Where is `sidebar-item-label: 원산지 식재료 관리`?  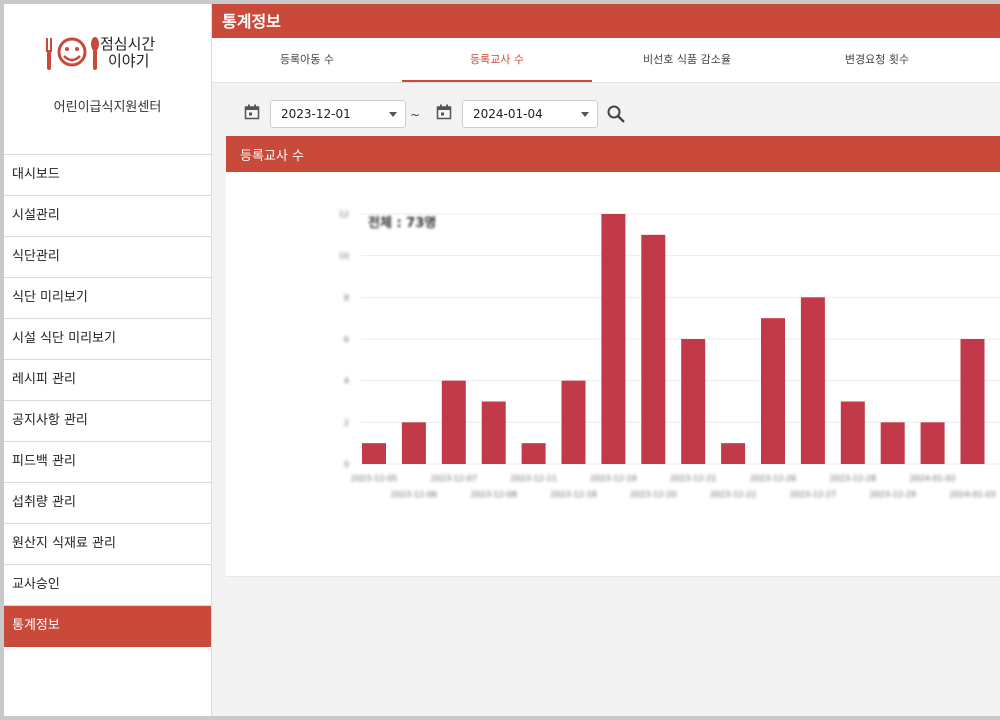
sidebar-item-label: 원산지 식재료 관리 is located at coordinates (64, 543).